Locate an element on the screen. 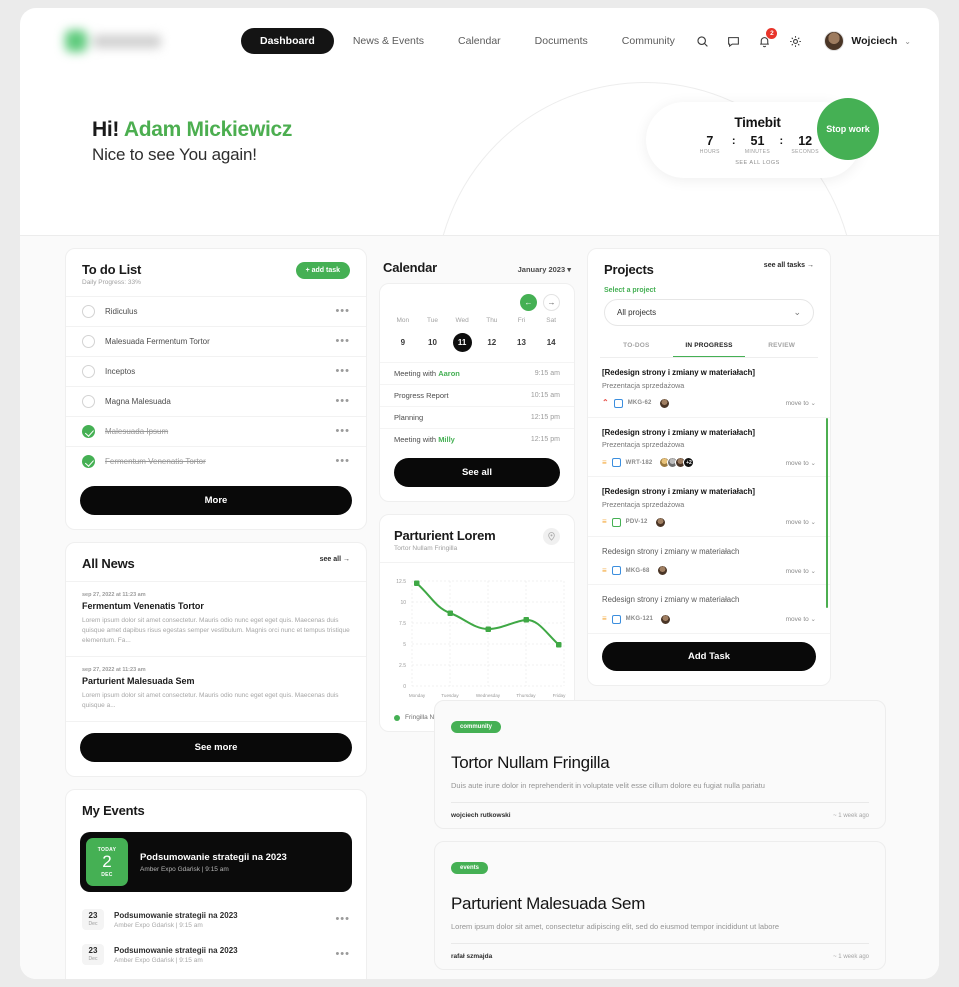 The image size is (959, 987). chart-title: Parturient Lorem is located at coordinates (445, 535).